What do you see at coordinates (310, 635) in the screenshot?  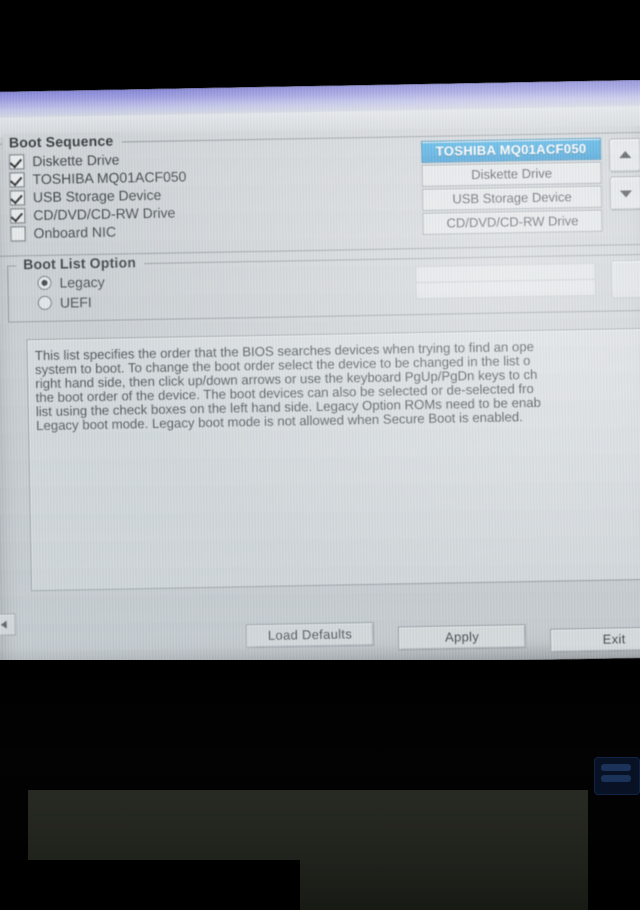 I see `load-defaults-button: Load Defaults` at bounding box center [310, 635].